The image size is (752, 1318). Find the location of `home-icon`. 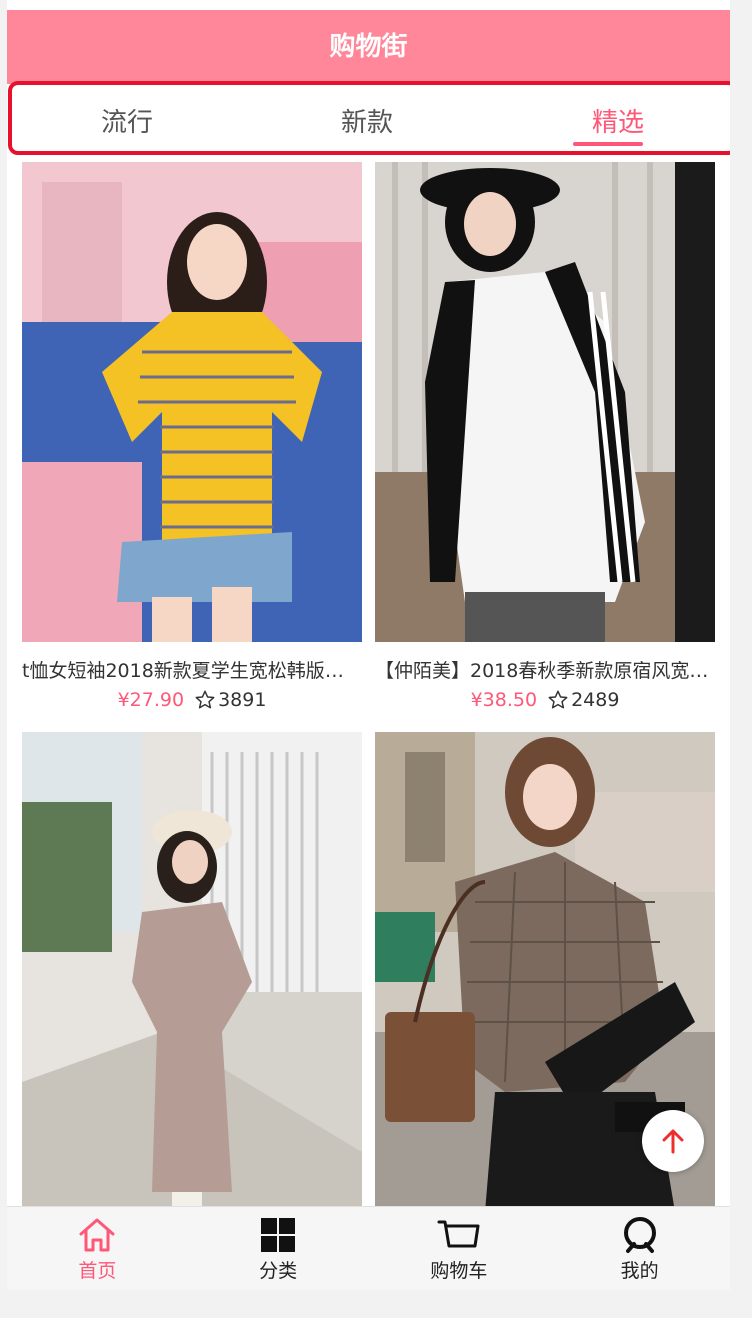

home-icon is located at coordinates (97, 1234).